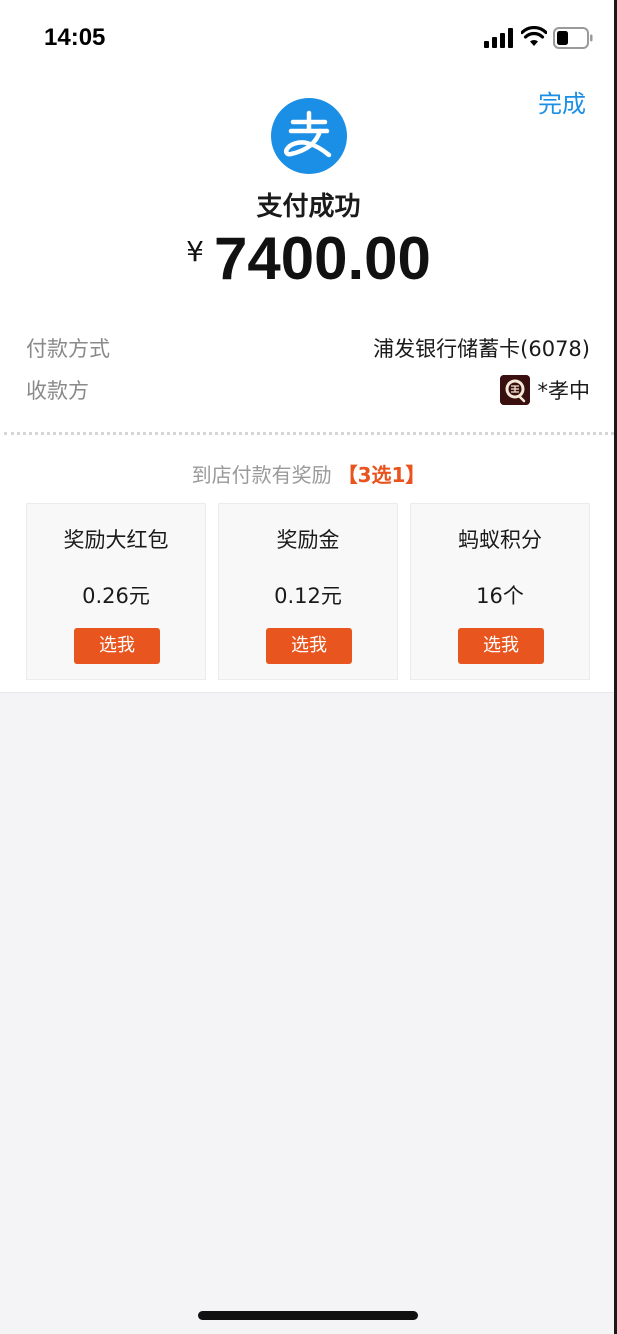 The width and height of the screenshot is (617, 1334). Describe the element at coordinates (308, 35) in the screenshot. I see `status-bar: 14:05` at that location.